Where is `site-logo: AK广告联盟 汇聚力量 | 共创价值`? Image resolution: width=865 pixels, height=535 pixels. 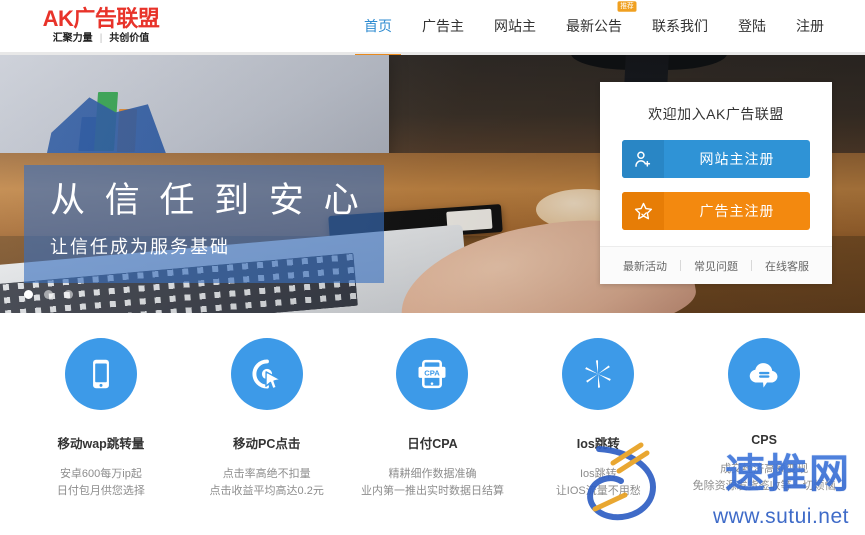 site-logo: AK广告联盟 汇聚力量 | 共创价值 is located at coordinates (101, 26).